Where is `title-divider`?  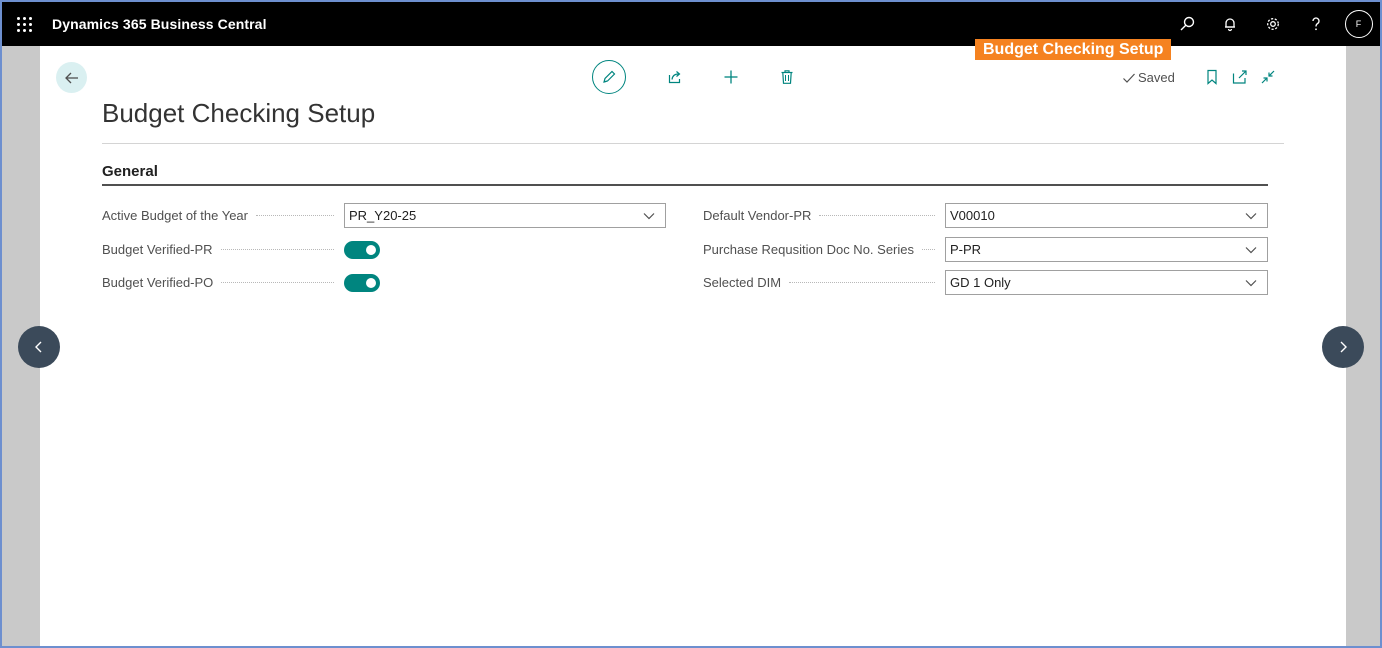 title-divider is located at coordinates (693, 143).